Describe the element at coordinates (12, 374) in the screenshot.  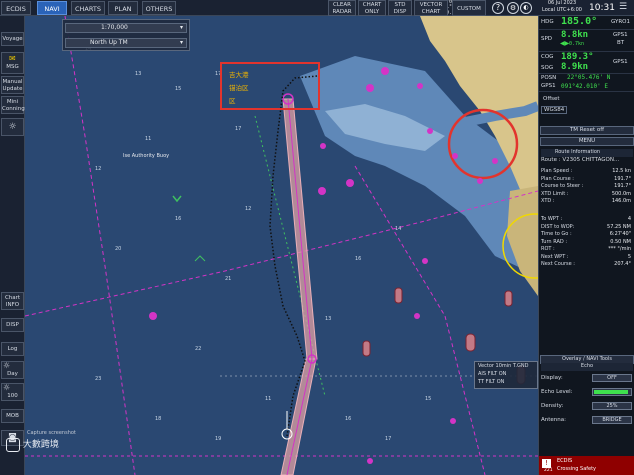
I see `day-label: Day` at that location.